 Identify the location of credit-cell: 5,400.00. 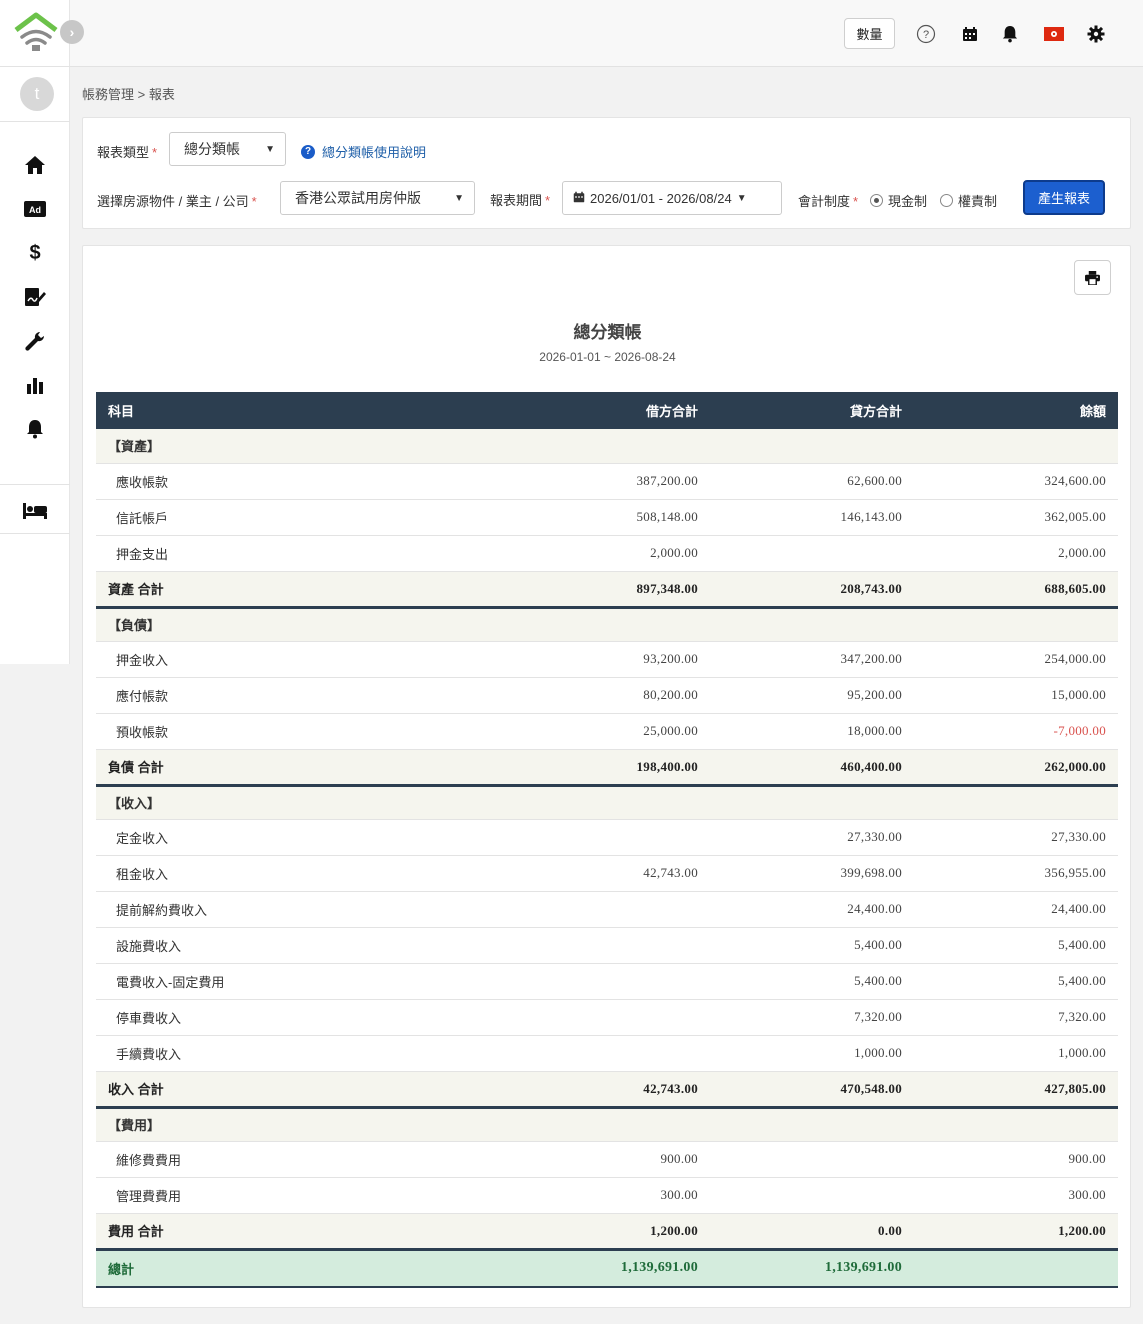
(812, 981).